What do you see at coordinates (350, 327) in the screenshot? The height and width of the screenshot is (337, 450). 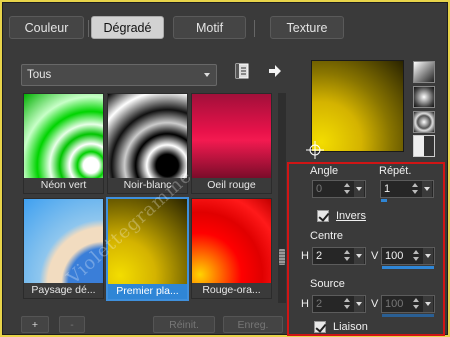 I see `link-label: Liaison` at bounding box center [350, 327].